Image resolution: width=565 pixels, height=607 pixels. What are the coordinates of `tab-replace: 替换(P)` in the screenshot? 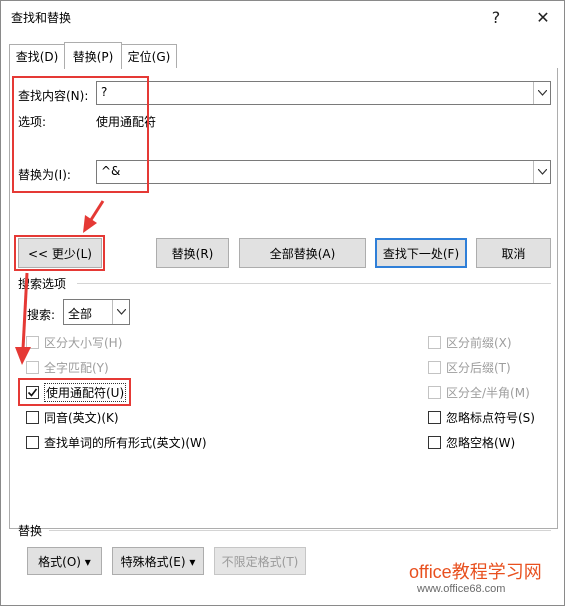 It's located at (93, 55).